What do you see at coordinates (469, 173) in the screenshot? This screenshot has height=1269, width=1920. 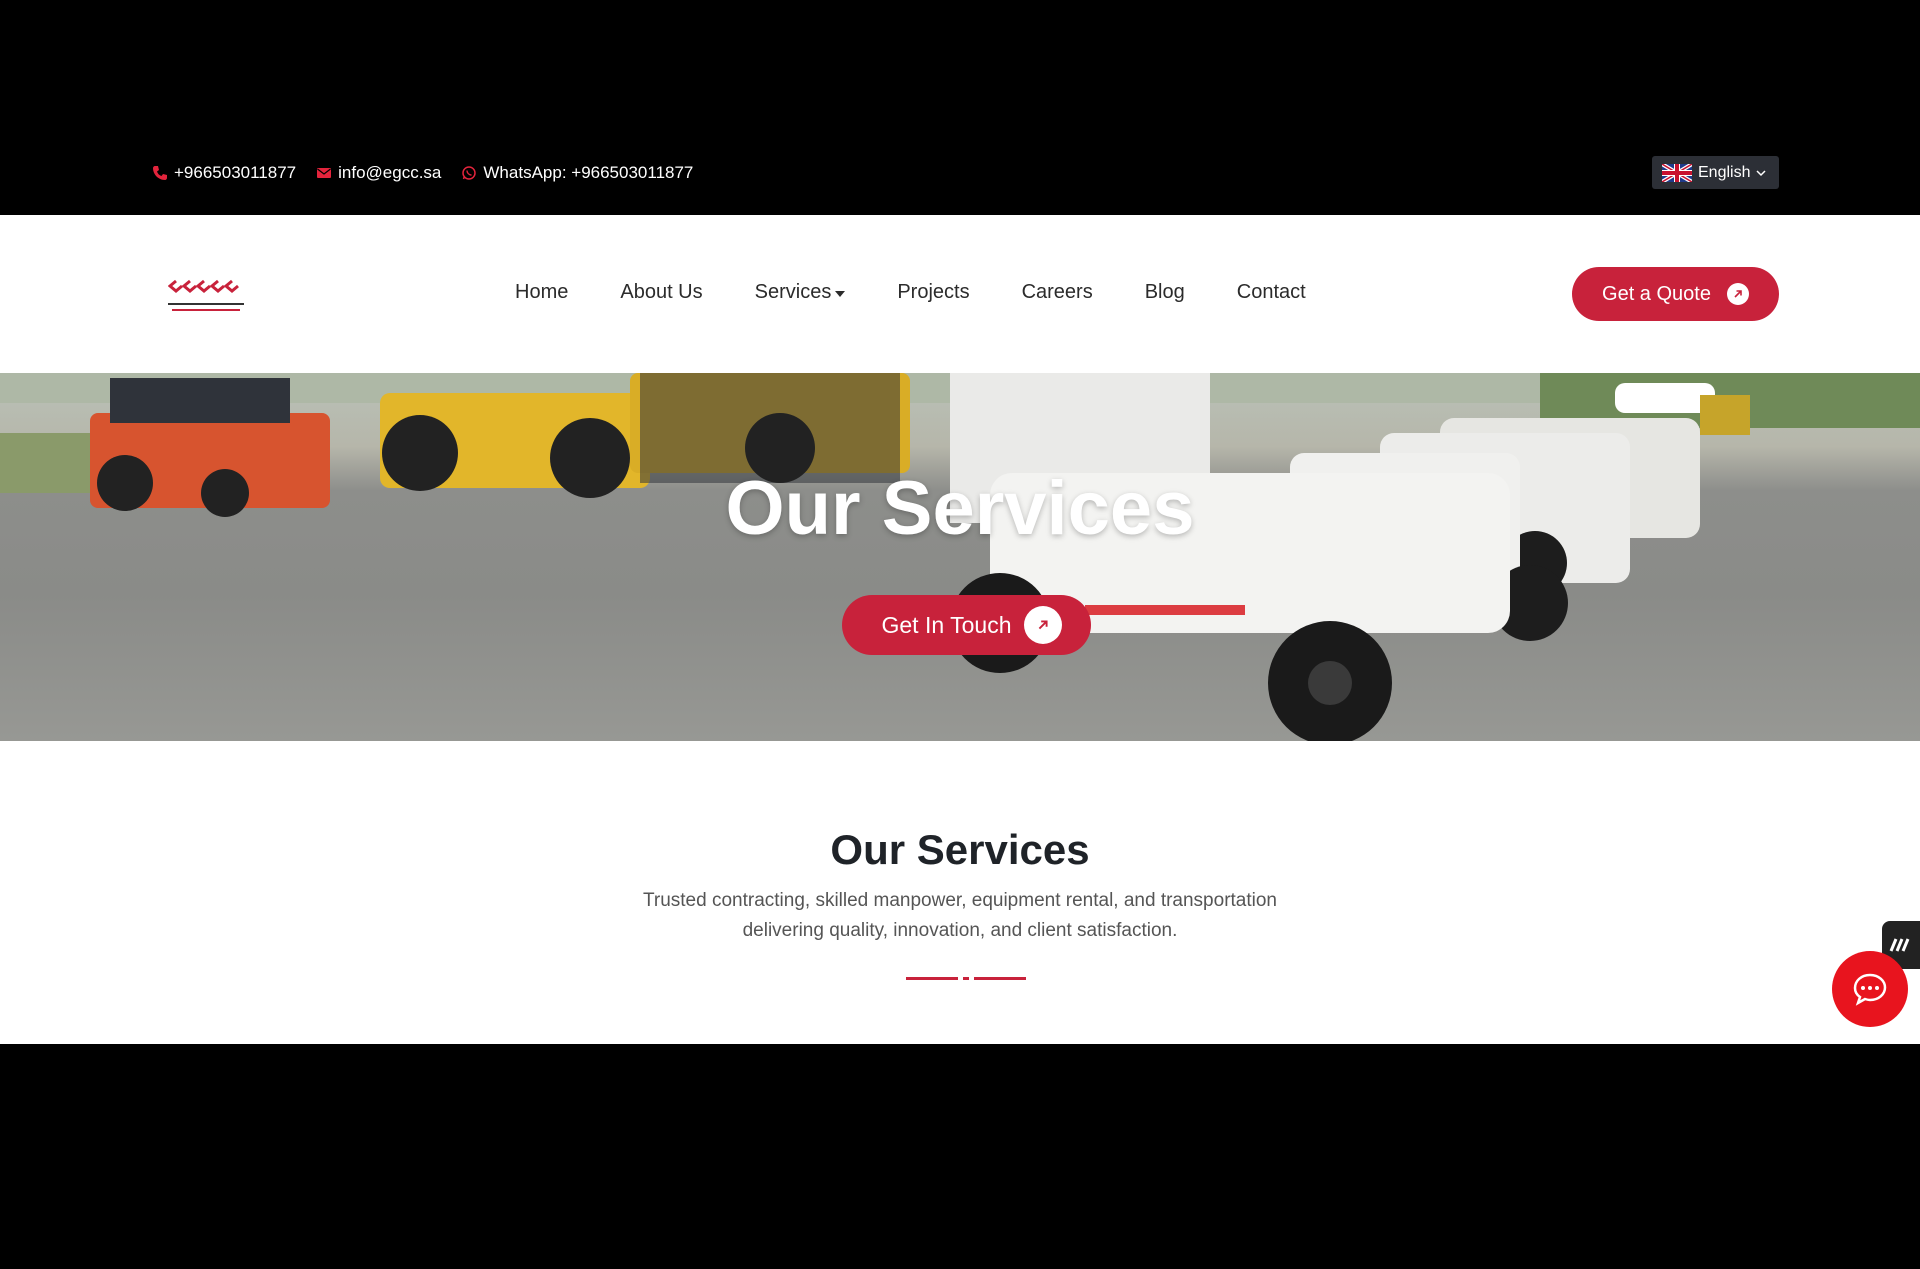 I see `whatsapp-icon` at bounding box center [469, 173].